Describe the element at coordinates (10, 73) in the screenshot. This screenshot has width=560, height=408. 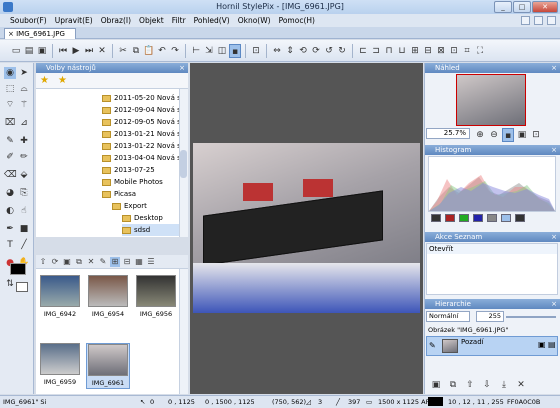
I see `eye-tool-icon: ◉` at that location.